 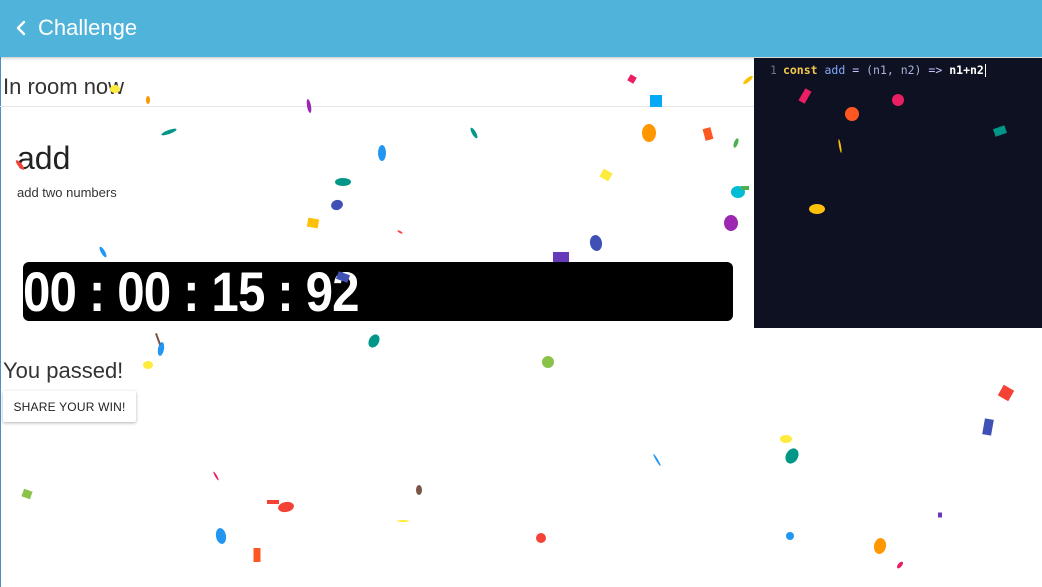 I want to click on code-editor: 1 const add = (n1, n2) => n1+n2, so click(x=898, y=193).